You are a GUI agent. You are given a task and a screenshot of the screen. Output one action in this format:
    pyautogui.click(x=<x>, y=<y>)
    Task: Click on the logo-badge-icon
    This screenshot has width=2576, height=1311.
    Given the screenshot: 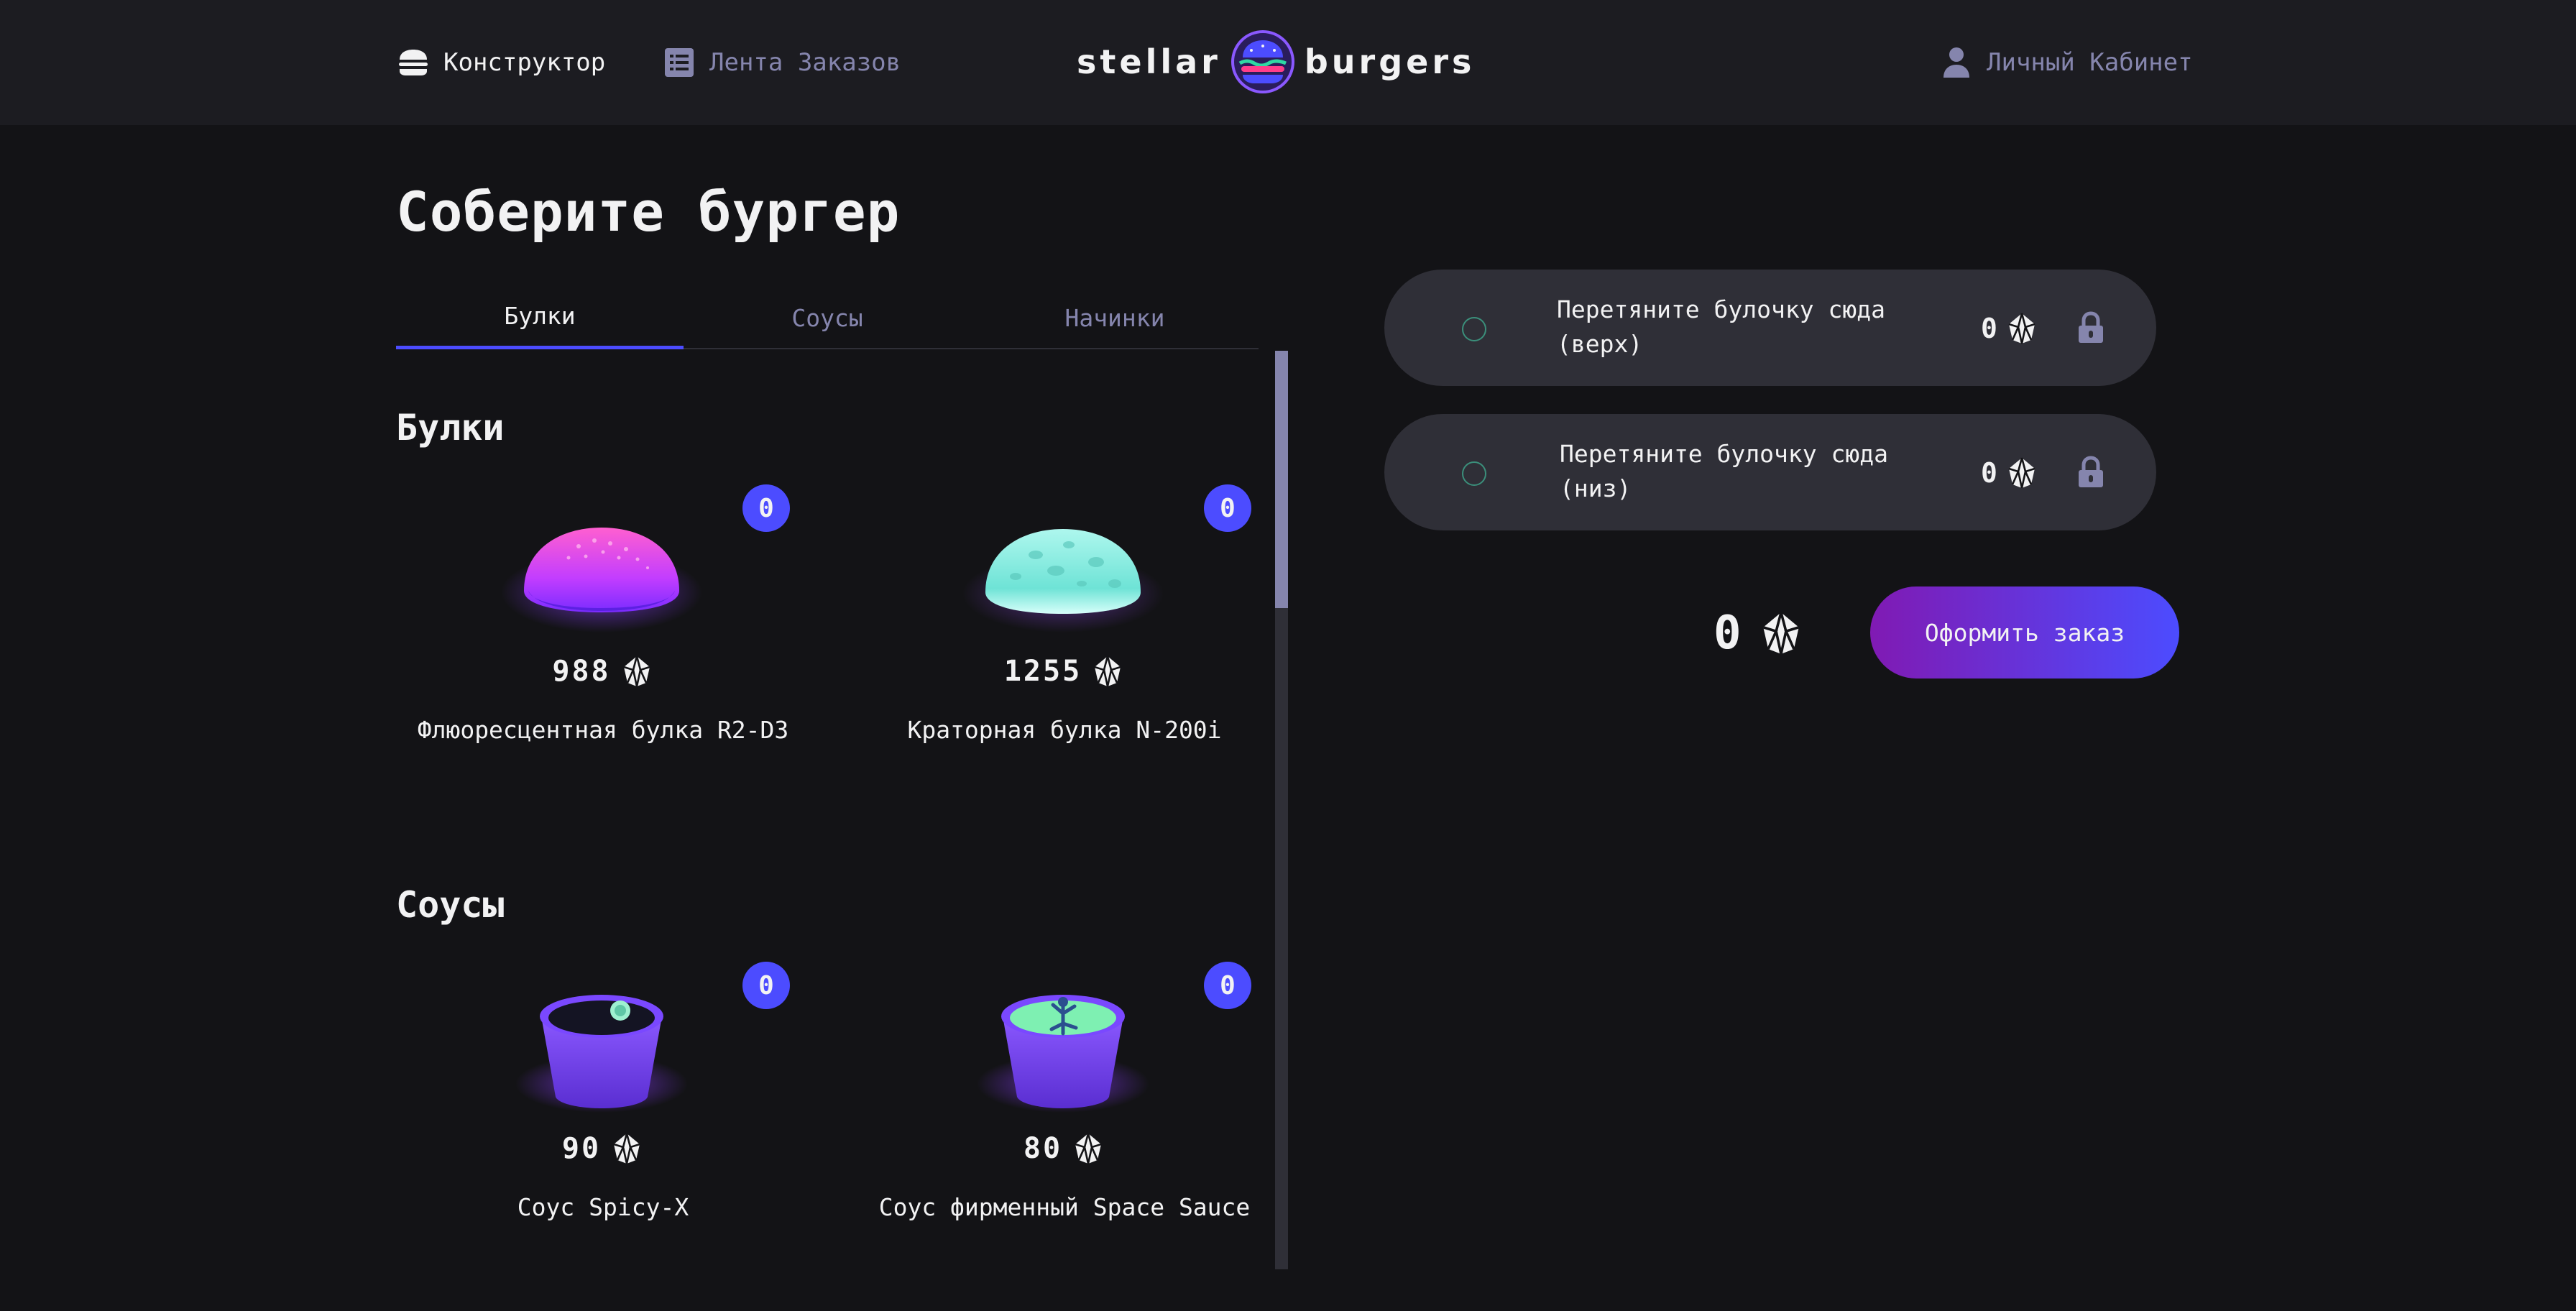 What is the action you would take?
    pyautogui.click(x=1262, y=61)
    